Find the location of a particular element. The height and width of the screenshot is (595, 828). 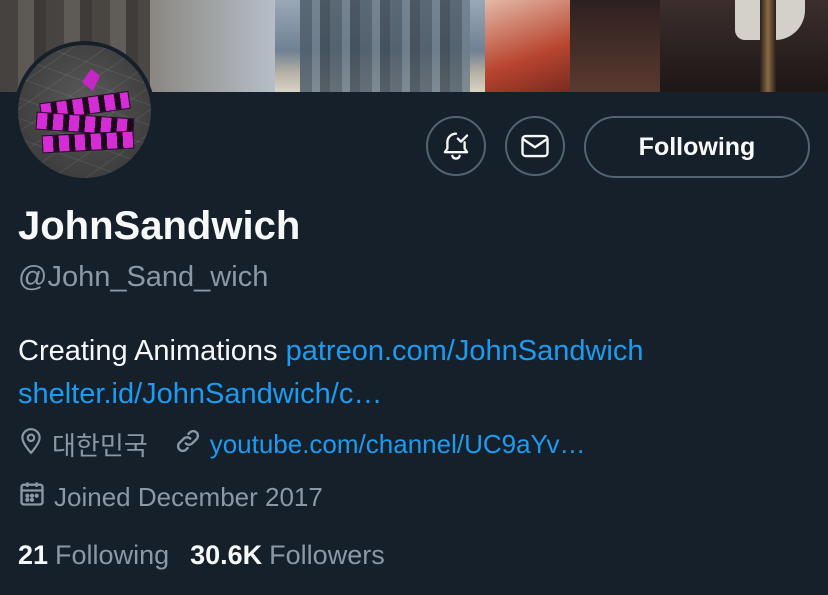

followers-stat: 30.6K Followers is located at coordinates (287, 555).